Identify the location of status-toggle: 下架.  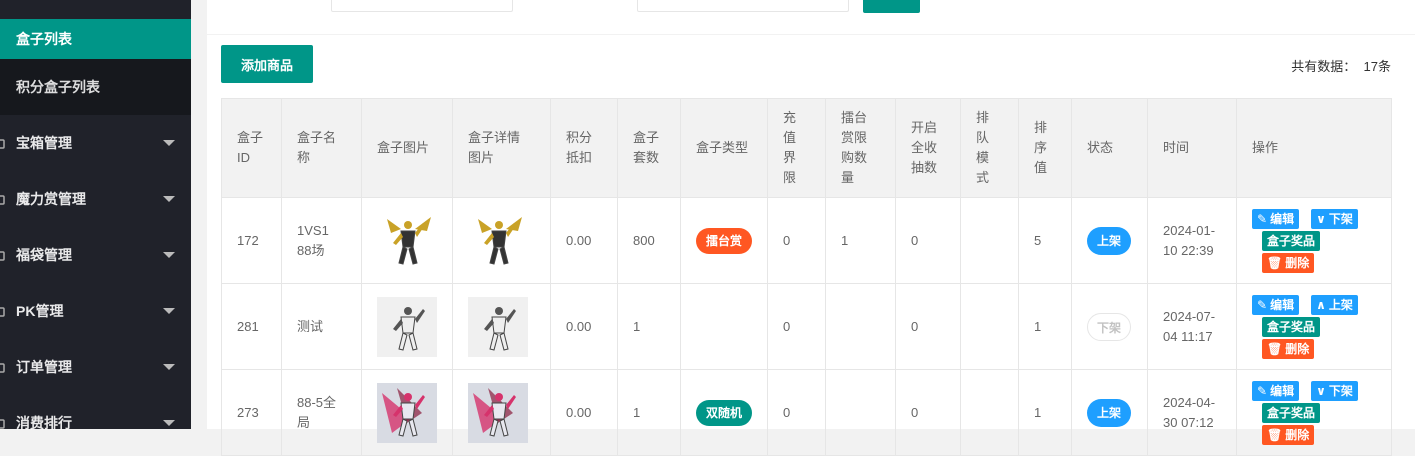
(1109, 326).